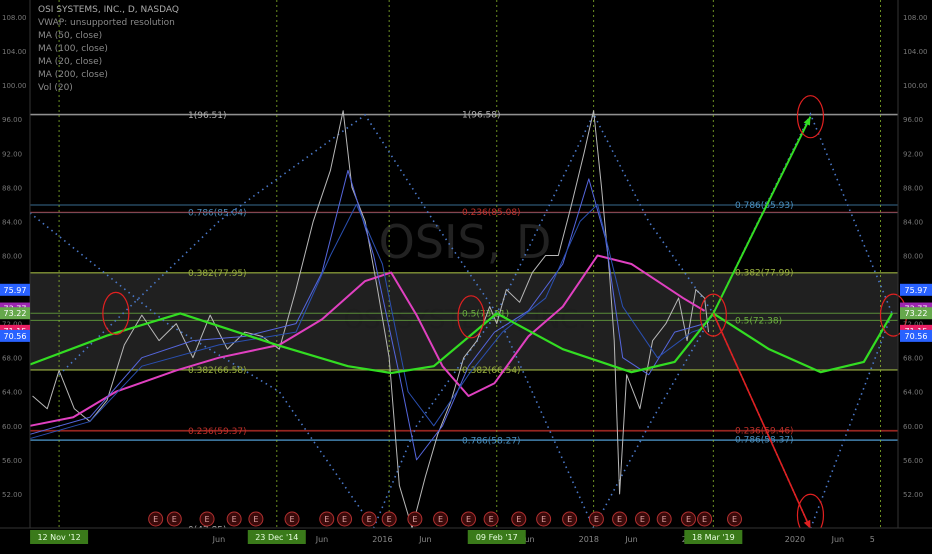  I want to click on y-tick-label-left: 68.00, so click(12, 359).